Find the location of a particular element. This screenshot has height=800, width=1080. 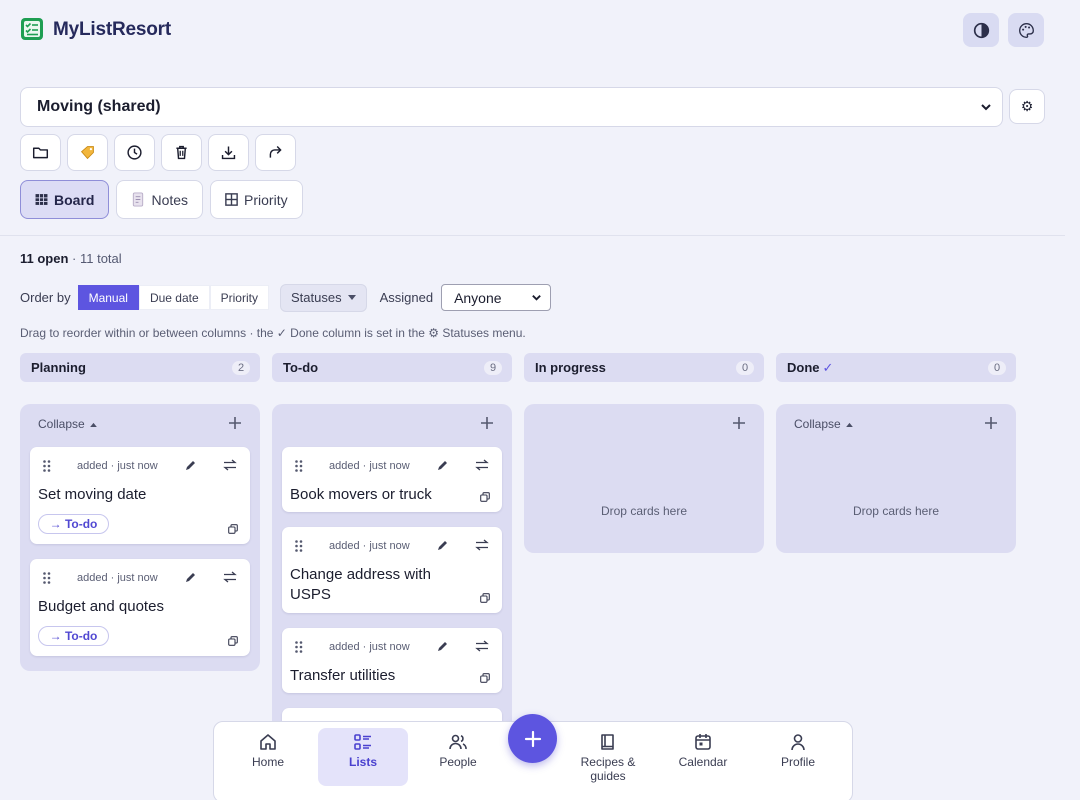

nav-profile: Profile is located at coordinates (798, 757).